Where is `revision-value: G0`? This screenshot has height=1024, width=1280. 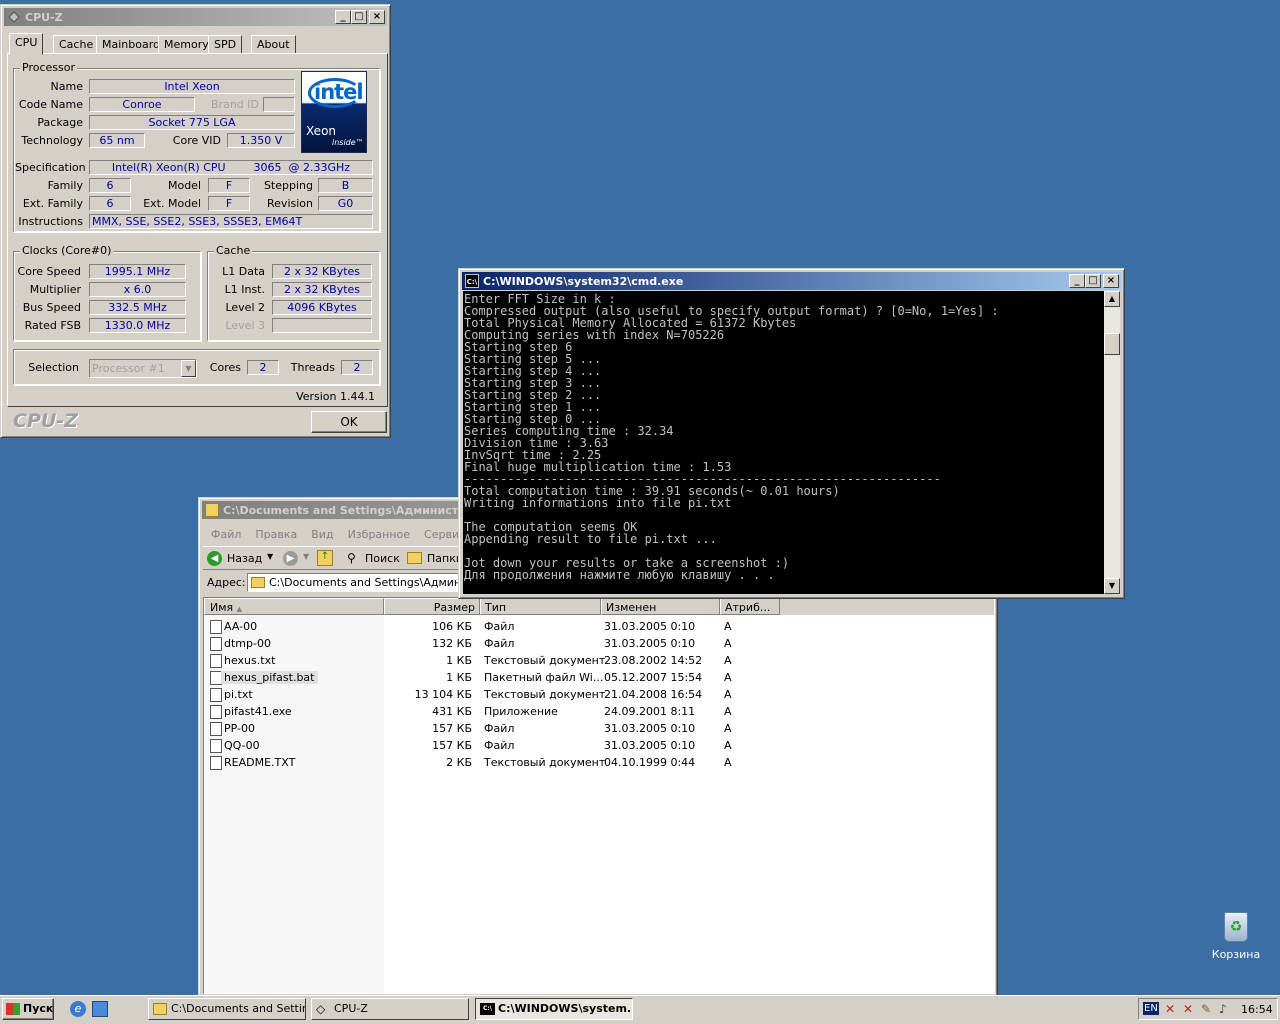
revision-value: G0 is located at coordinates (345, 203).